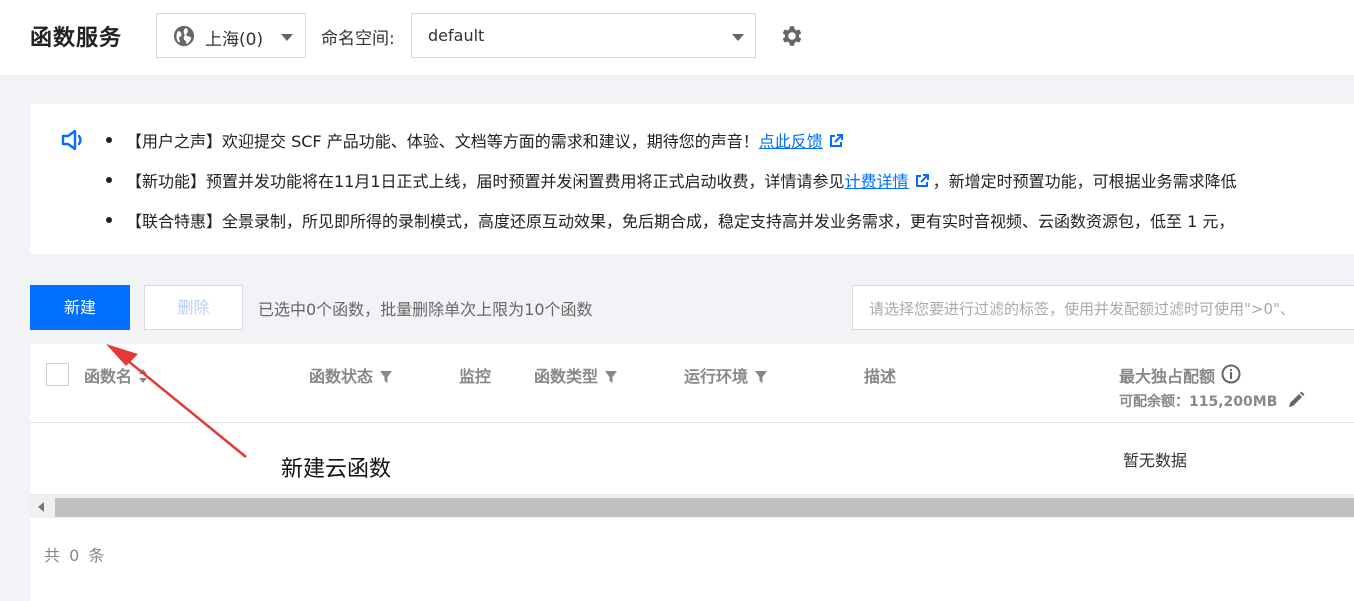  Describe the element at coordinates (71, 140) in the screenshot. I see `speaker-icon` at that location.